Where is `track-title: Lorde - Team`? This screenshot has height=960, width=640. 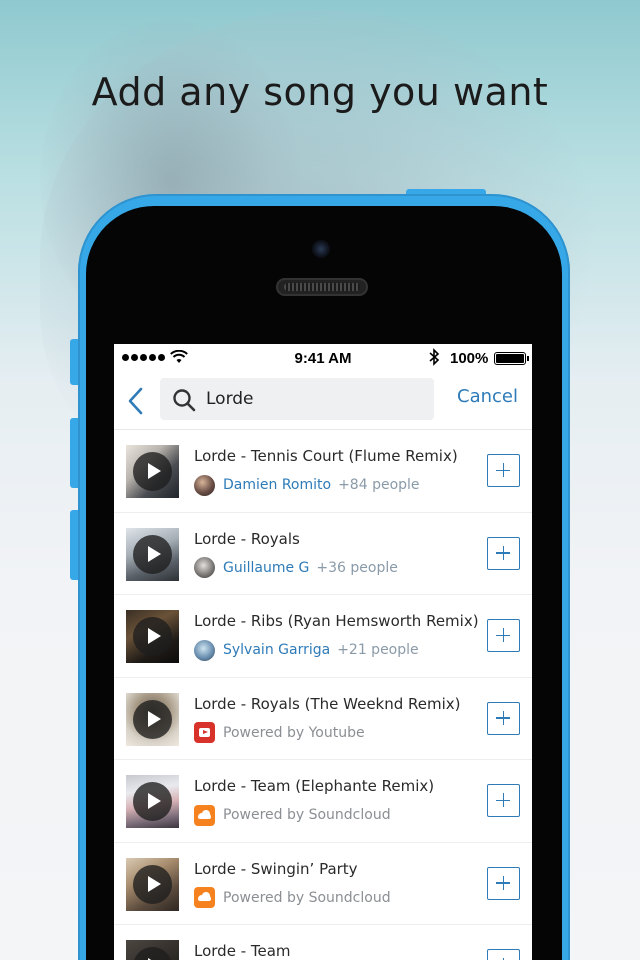
track-title: Lorde - Team is located at coordinates (242, 951).